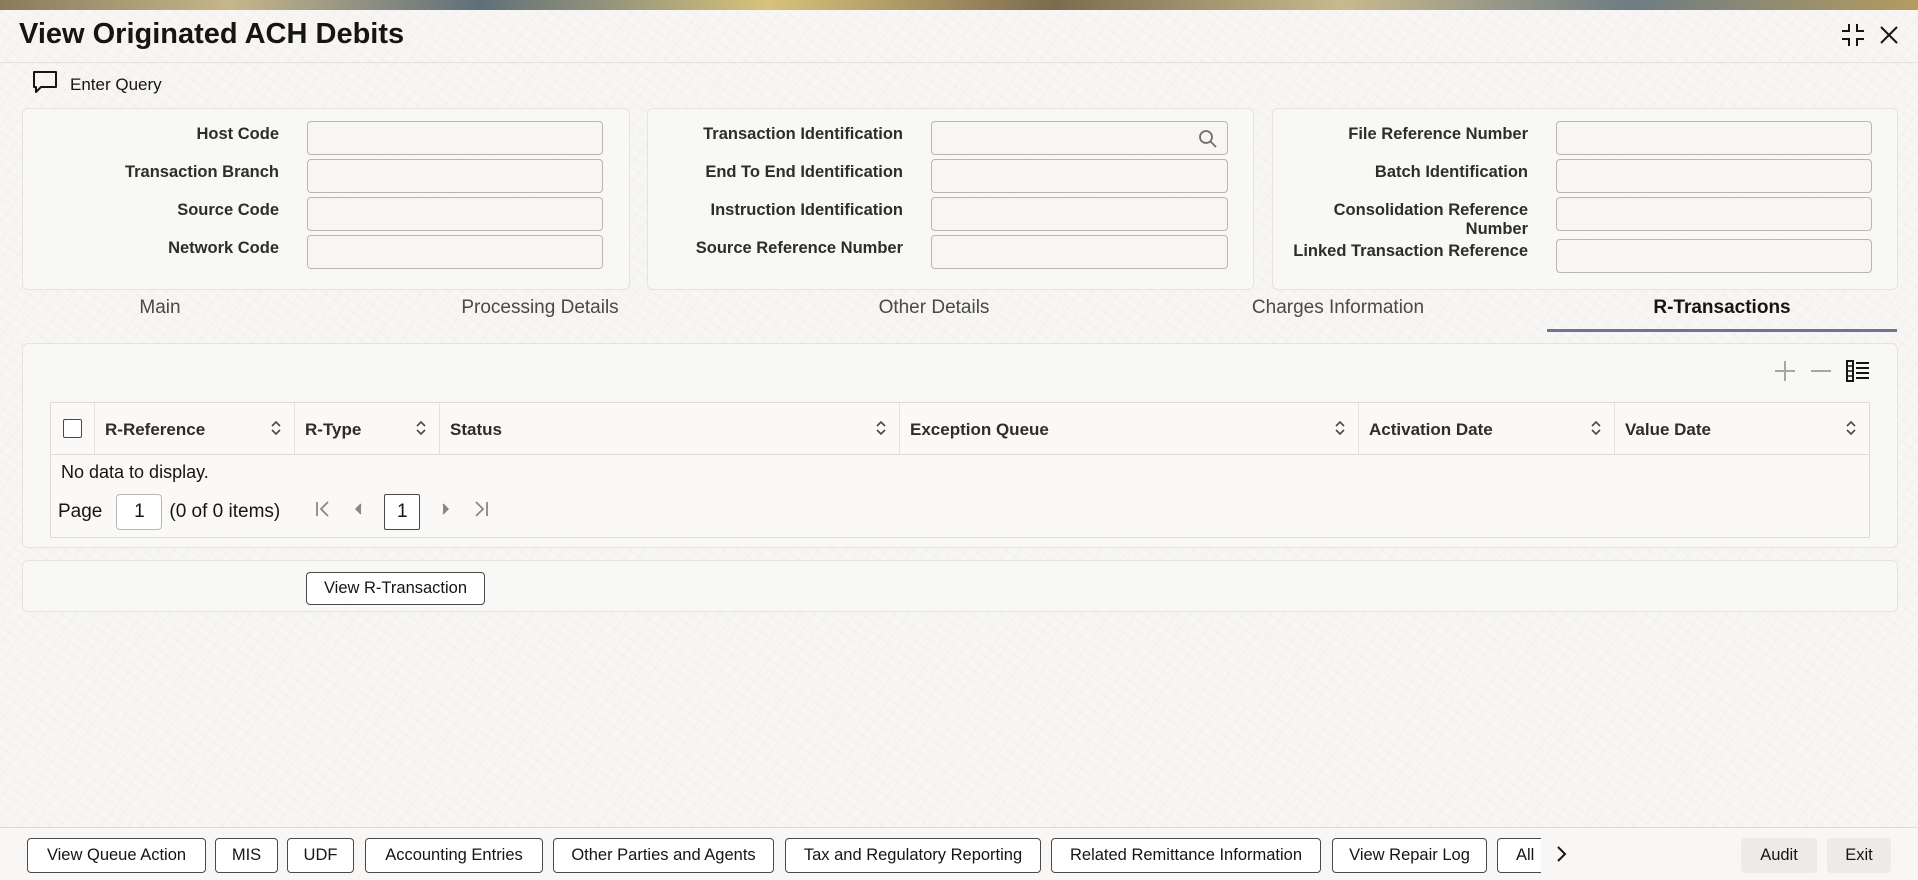 This screenshot has height=880, width=1918. What do you see at coordinates (1870, 37) in the screenshot?
I see `window-controls` at bounding box center [1870, 37].